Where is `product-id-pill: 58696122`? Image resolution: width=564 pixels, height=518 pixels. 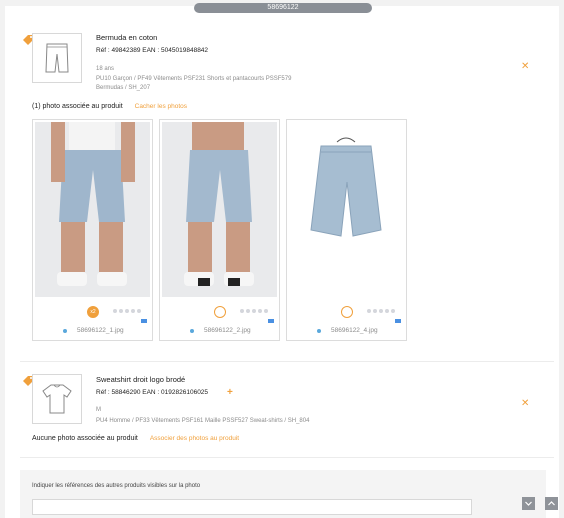 product-id-pill: 58696122 is located at coordinates (283, 8).